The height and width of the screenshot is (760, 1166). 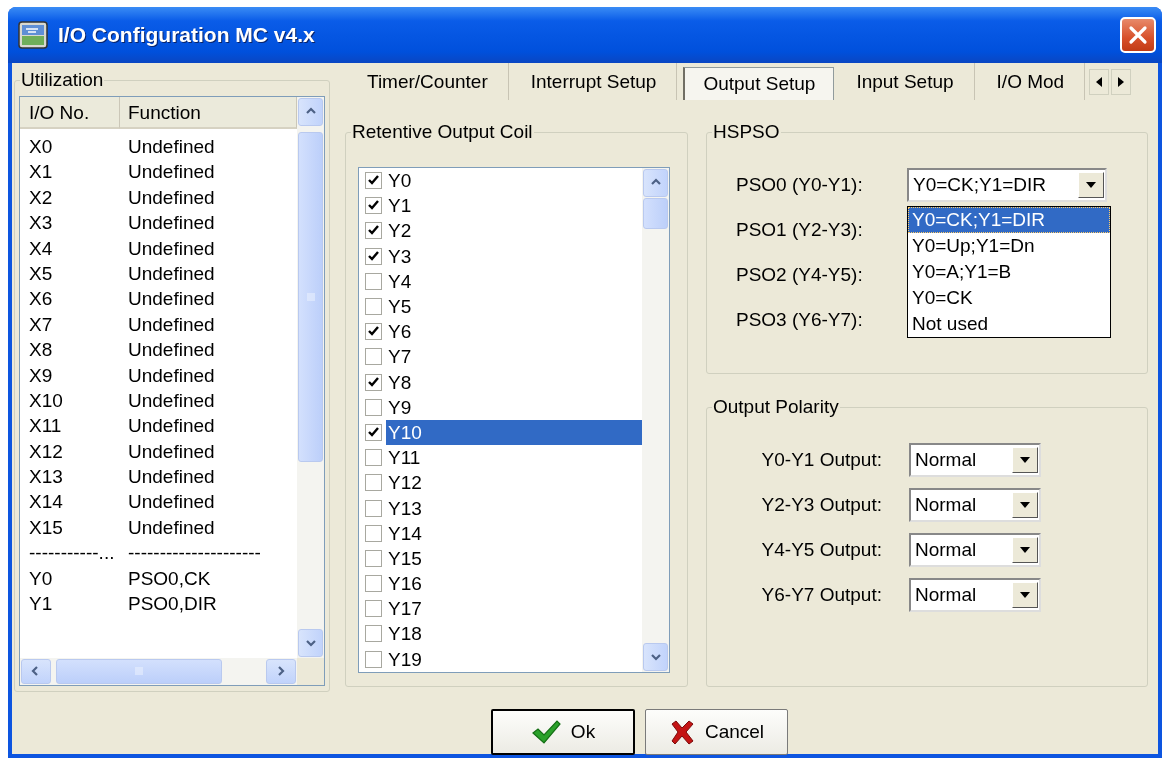 I want to click on group-title: Output Polarity, so click(x=776, y=406).